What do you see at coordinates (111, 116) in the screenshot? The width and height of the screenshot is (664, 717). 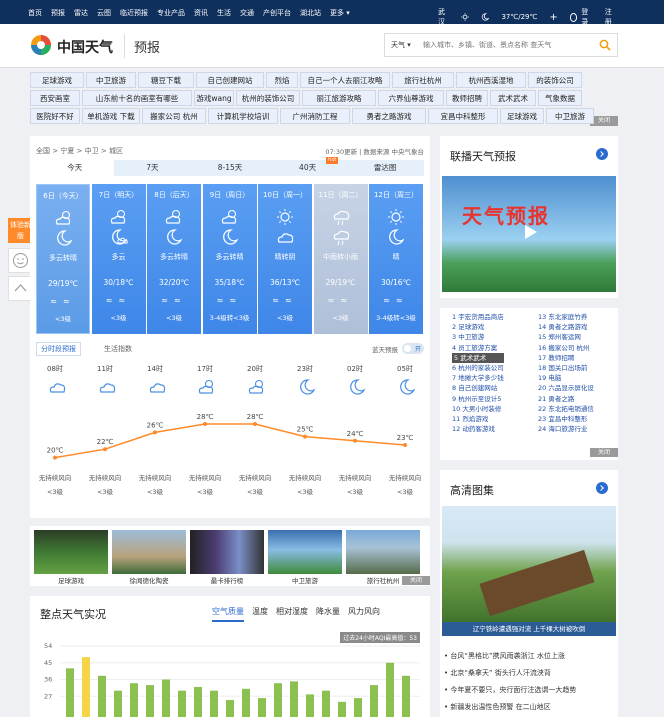 I see `ad-link: 单机游戏 下载` at bounding box center [111, 116].